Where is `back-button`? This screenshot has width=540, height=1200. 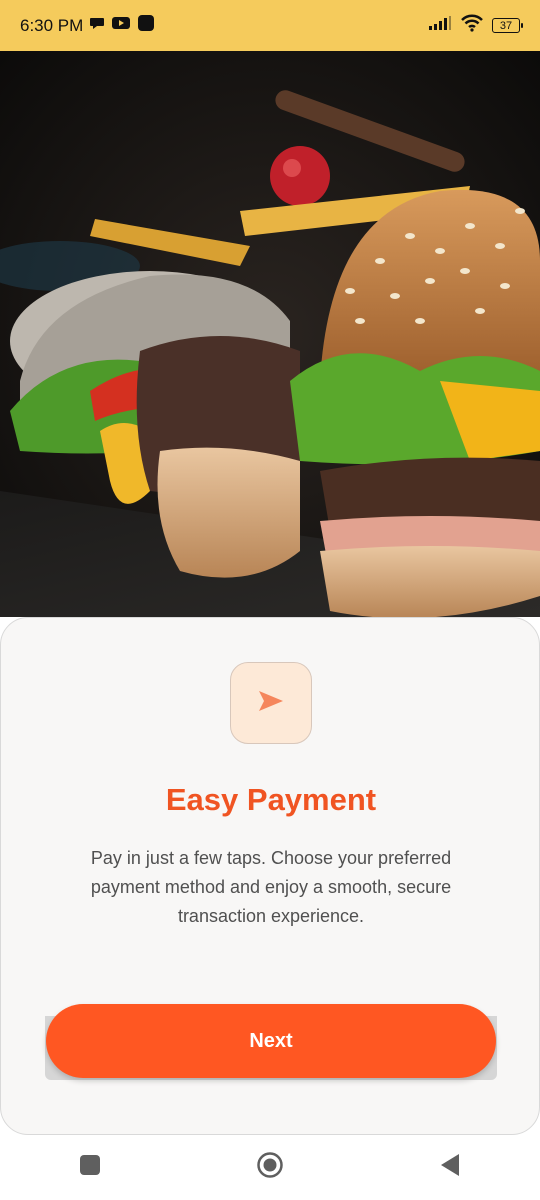 back-button is located at coordinates (450, 1168).